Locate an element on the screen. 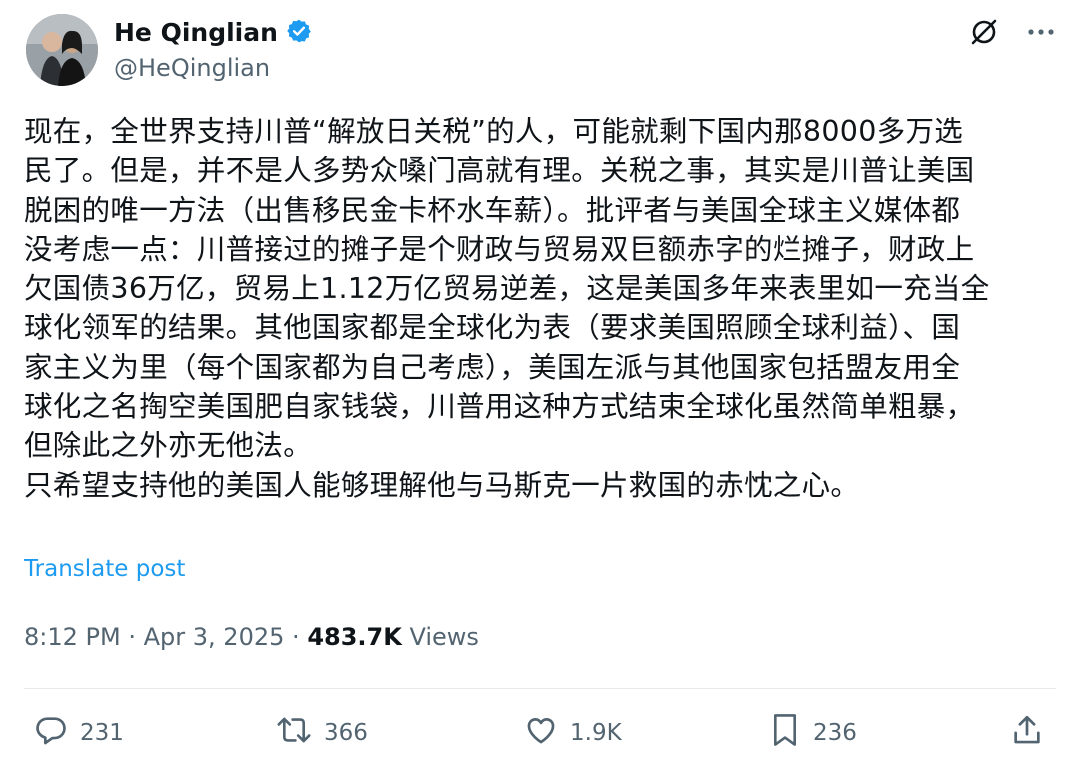 Image resolution: width=1080 pixels, height=770 pixels. author-handle: @HeQinglian is located at coordinates (192, 68).